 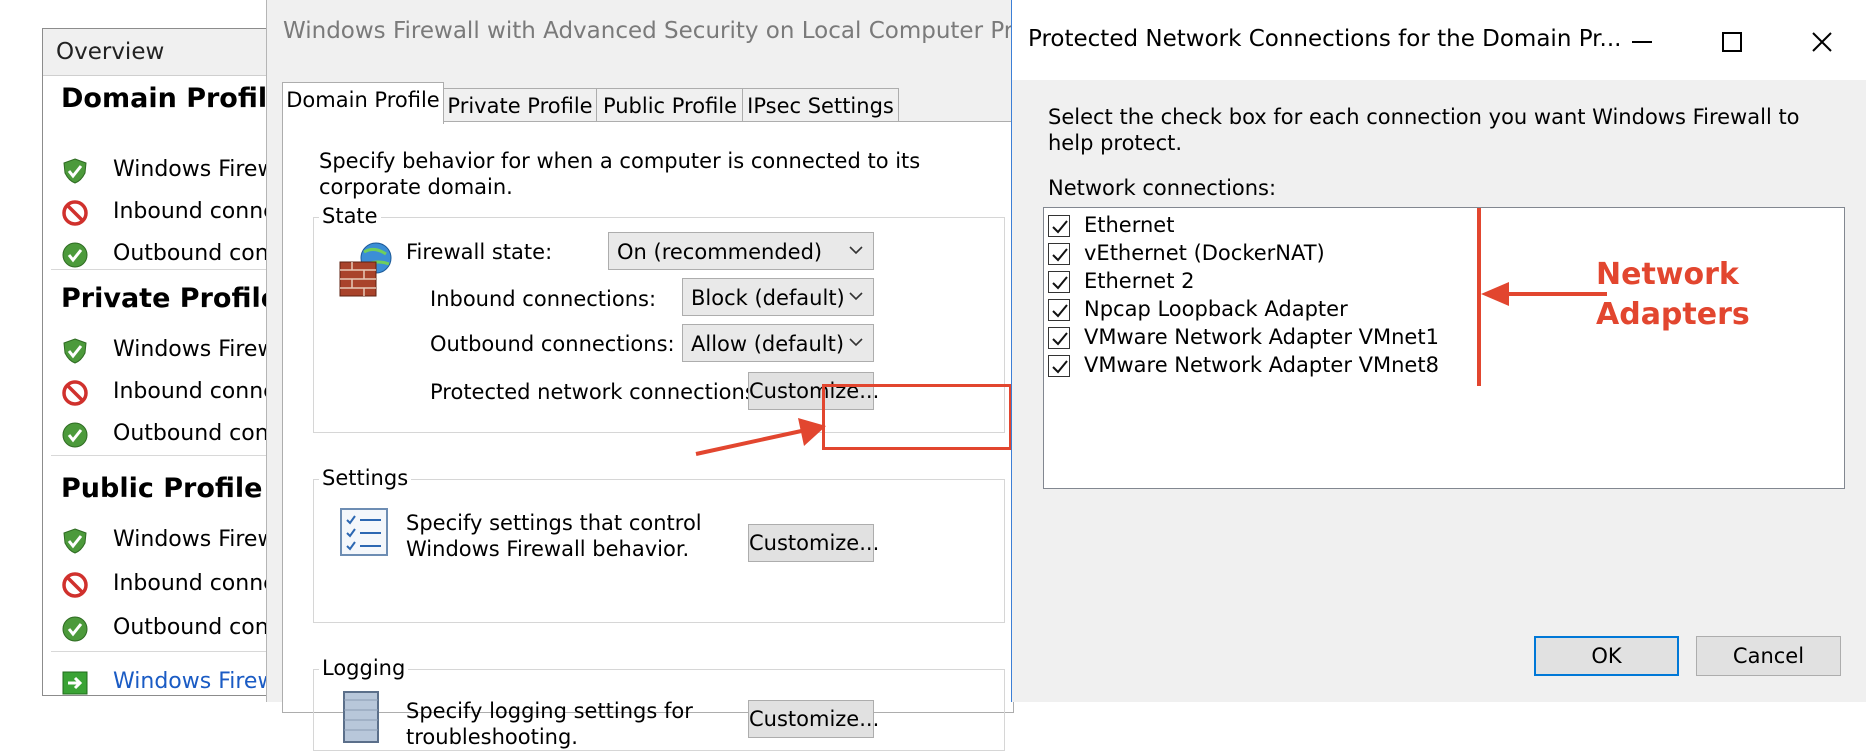 What do you see at coordinates (768, 344) in the screenshot?
I see `outbound-connections-value: Allow (default)` at bounding box center [768, 344].